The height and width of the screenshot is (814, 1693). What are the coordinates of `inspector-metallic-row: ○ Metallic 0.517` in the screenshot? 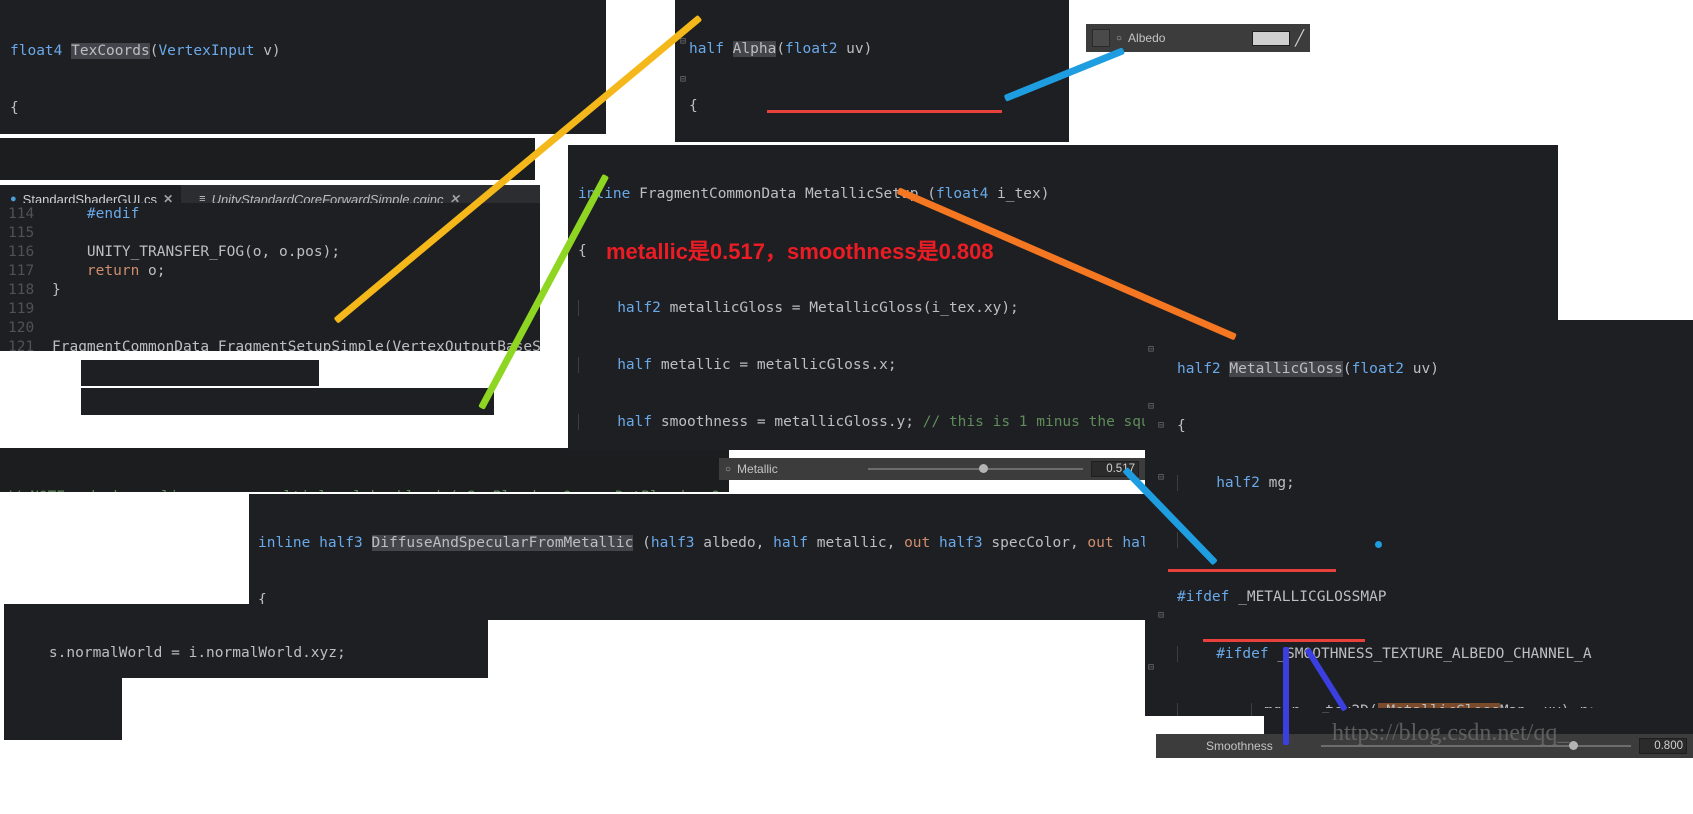 It's located at (932, 469).